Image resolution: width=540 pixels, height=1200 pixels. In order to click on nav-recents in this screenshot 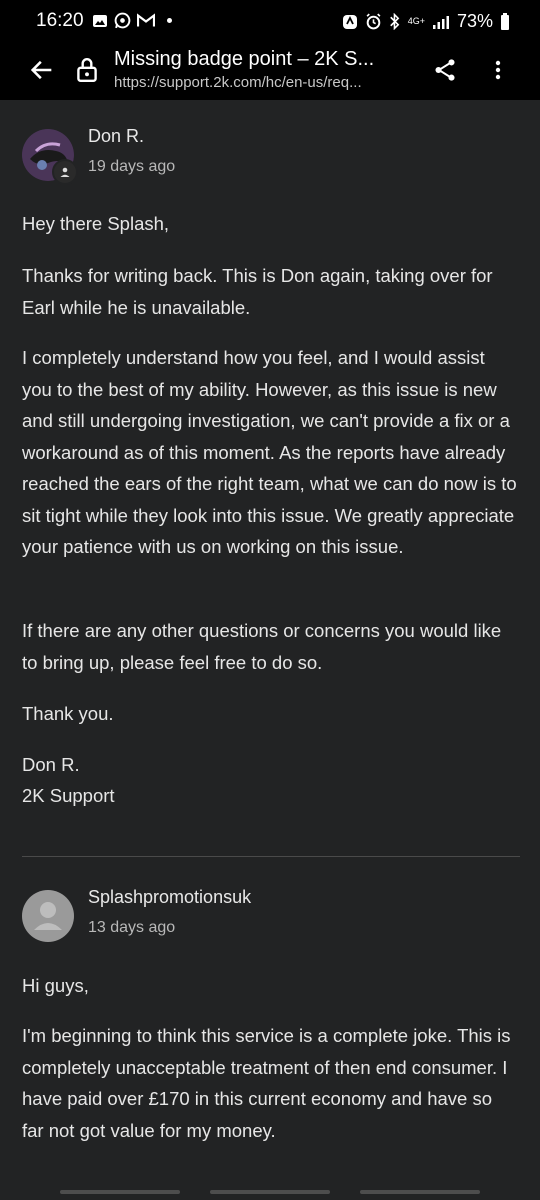, I will do `click(120, 1192)`.